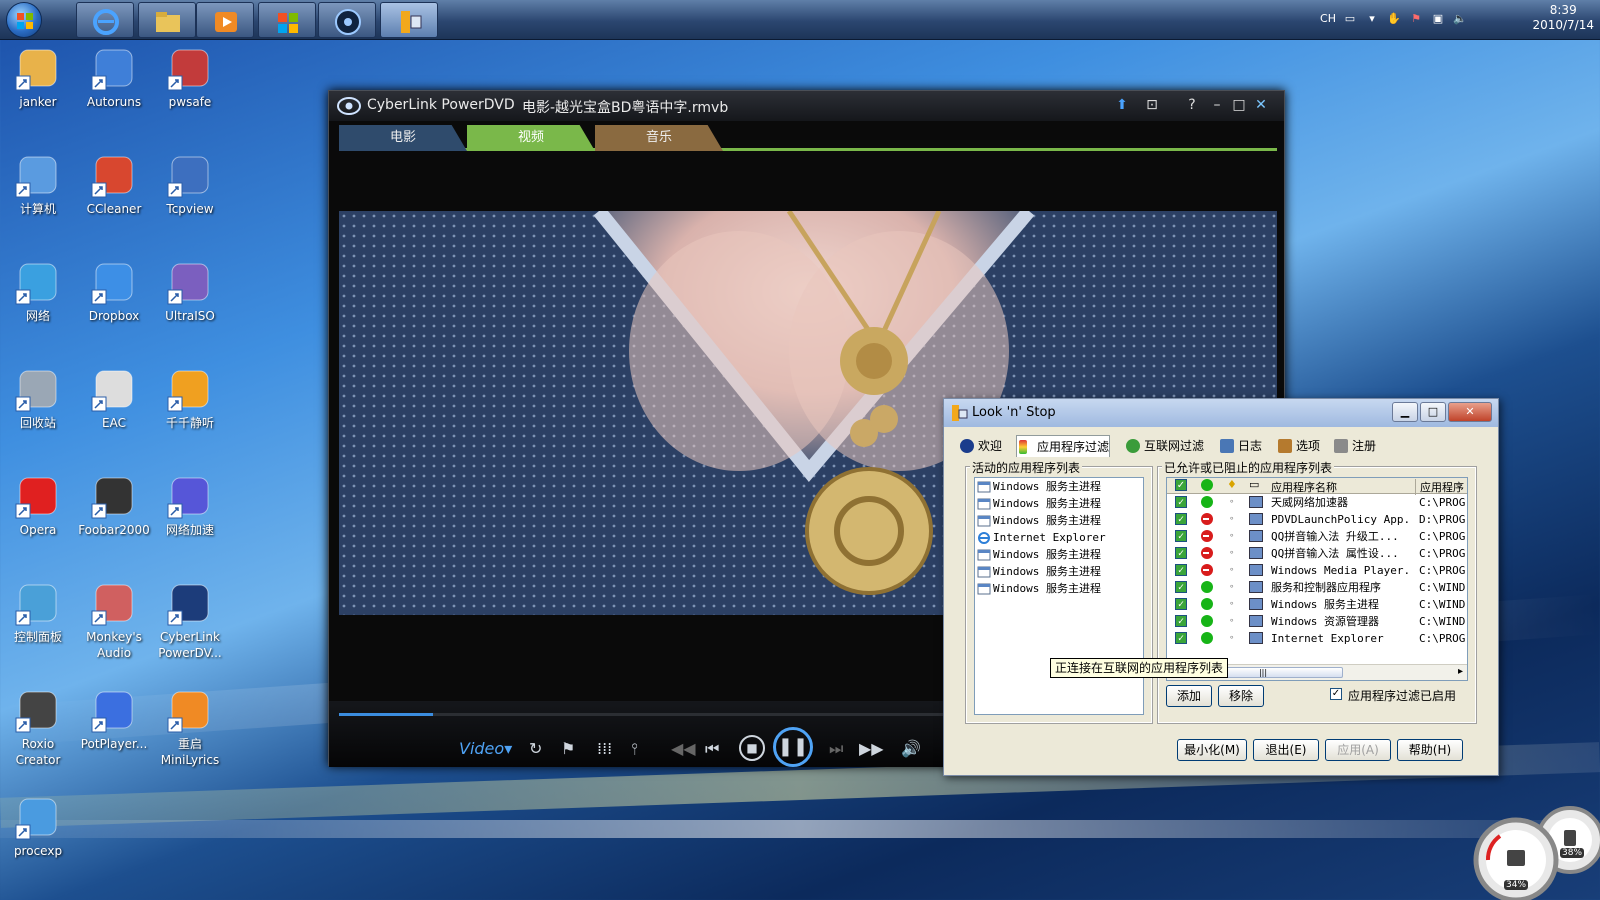  Describe the element at coordinates (1241, 696) in the screenshot. I see `remove-button: 移除` at that location.